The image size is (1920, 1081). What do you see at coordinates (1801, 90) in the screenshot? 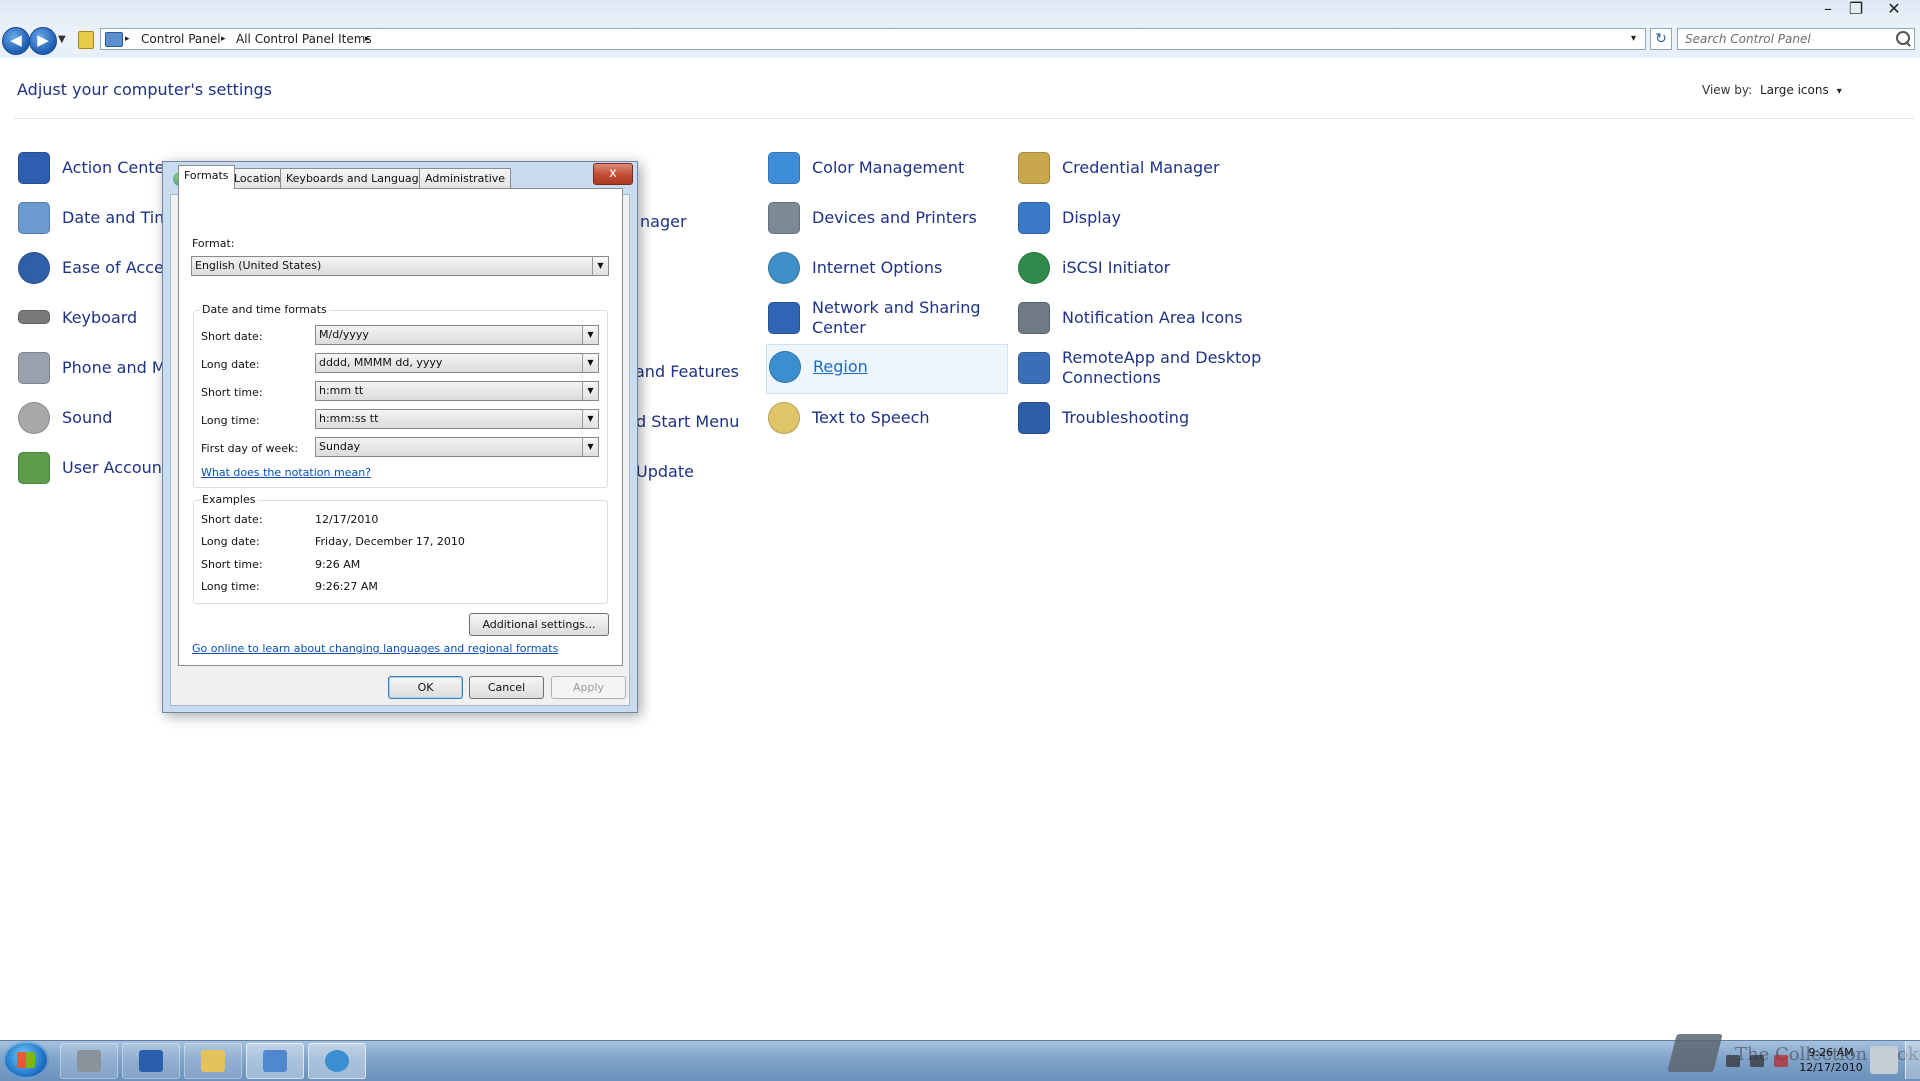
I see `view-by-dropdown: Large icons` at bounding box center [1801, 90].